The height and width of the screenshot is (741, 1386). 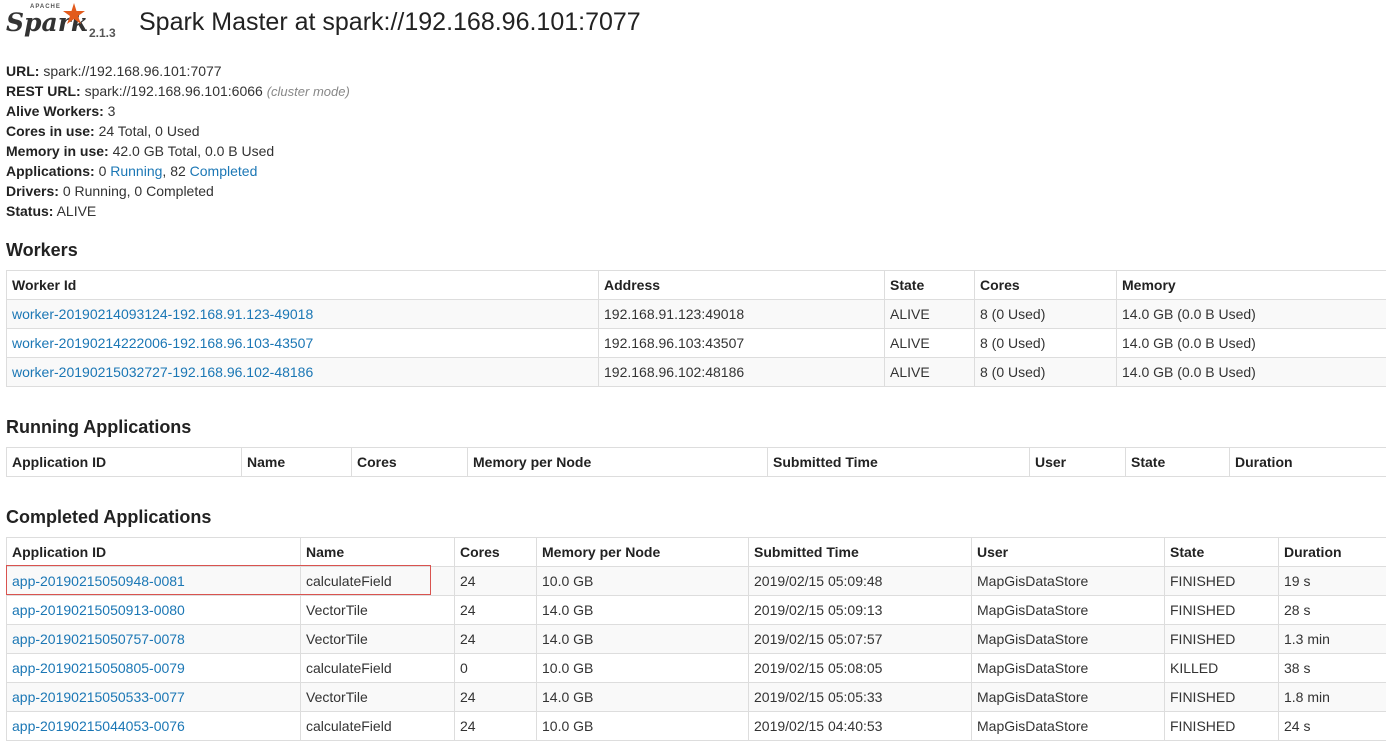 I want to click on completed-col-submitted-time: Submitted Time, so click(x=860, y=552).